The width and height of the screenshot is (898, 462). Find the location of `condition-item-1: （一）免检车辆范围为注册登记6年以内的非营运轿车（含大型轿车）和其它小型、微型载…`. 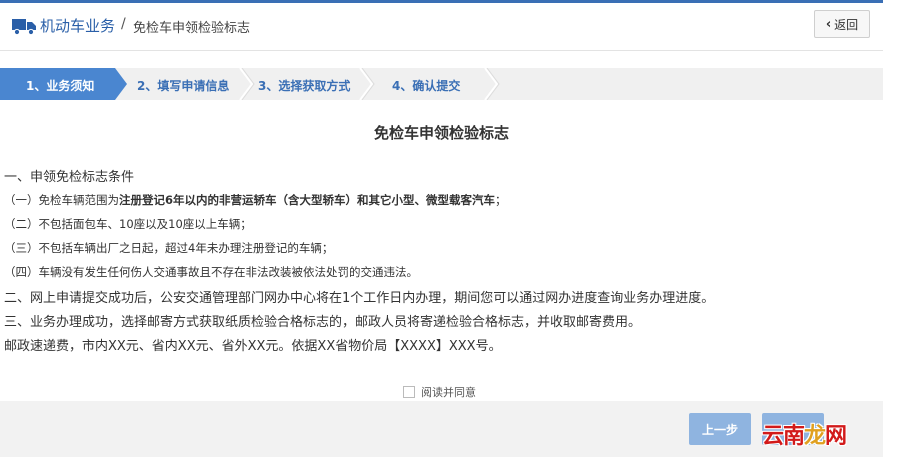

condition-item-1: （一）免检车辆范围为注册登记6年以内的非营运轿车（含大型轿车）和其它小型、微型载… is located at coordinates (255, 200).